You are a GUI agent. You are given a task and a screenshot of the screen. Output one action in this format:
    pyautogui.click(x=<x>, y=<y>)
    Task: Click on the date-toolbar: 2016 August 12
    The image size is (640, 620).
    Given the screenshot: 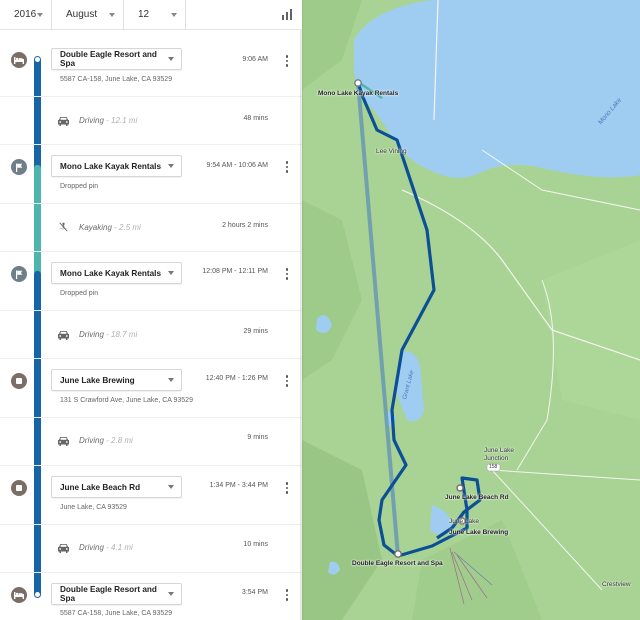 What is the action you would take?
    pyautogui.click(x=151, y=15)
    